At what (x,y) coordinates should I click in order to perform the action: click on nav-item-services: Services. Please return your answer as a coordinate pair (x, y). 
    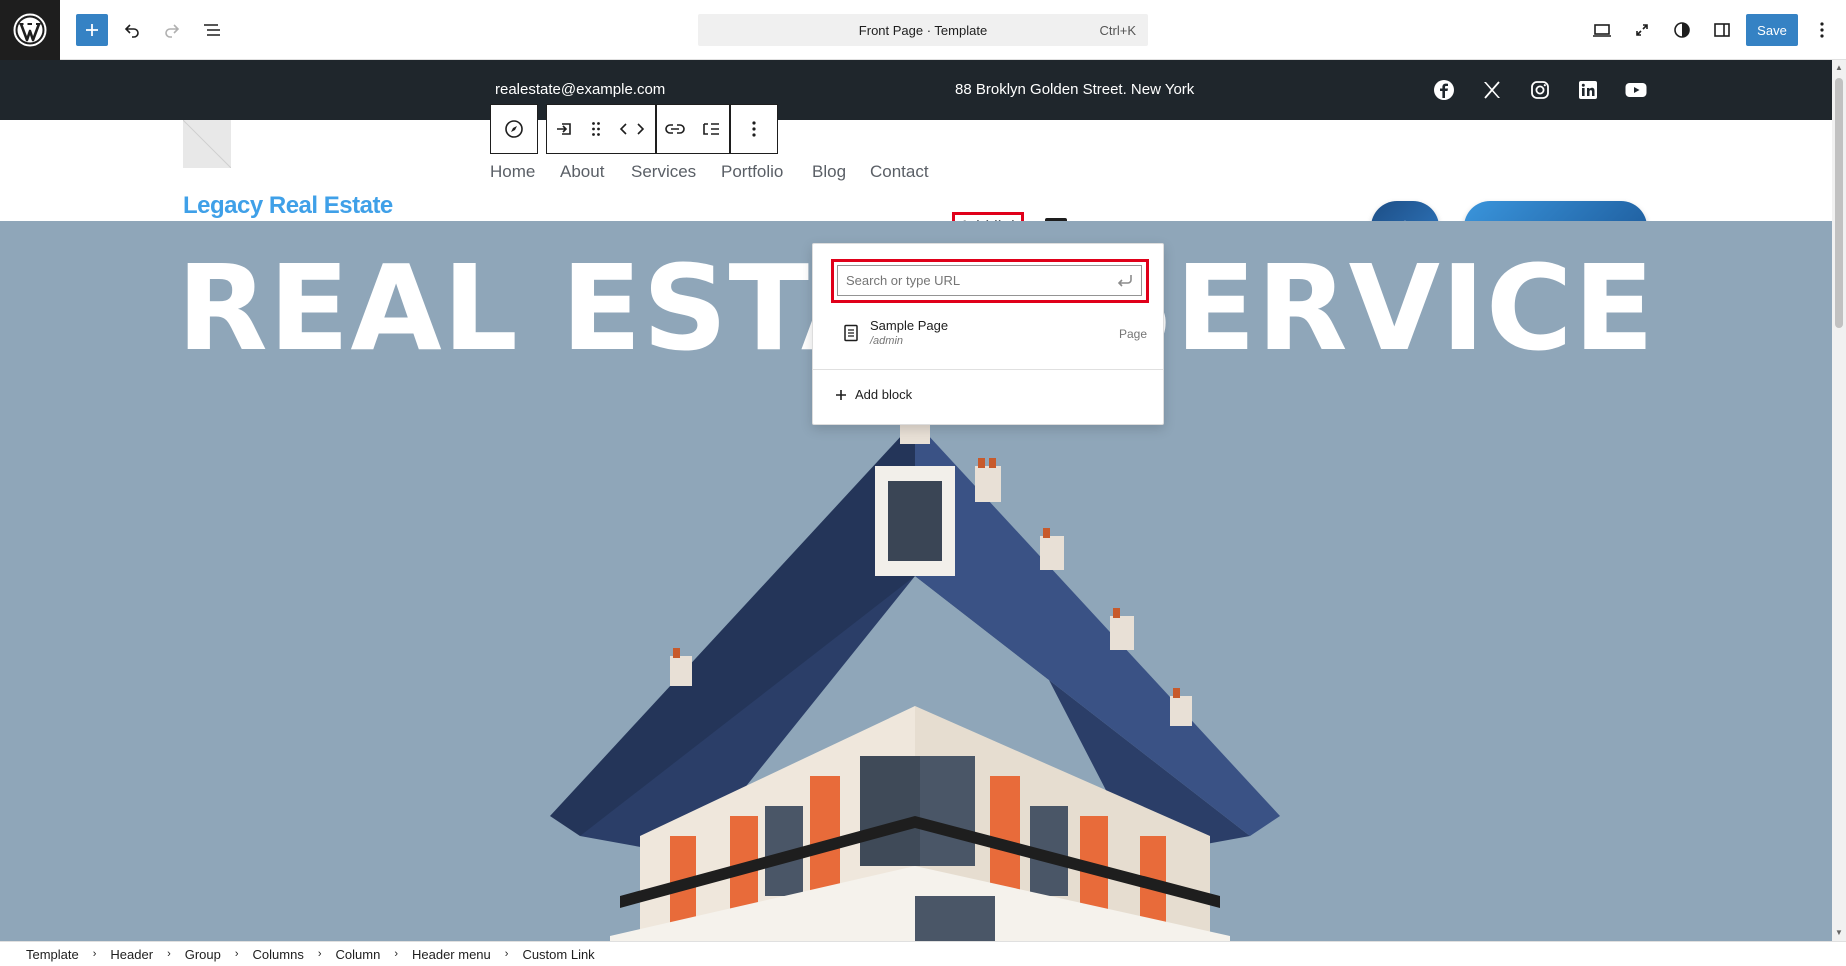
    Looking at the image, I should click on (663, 172).